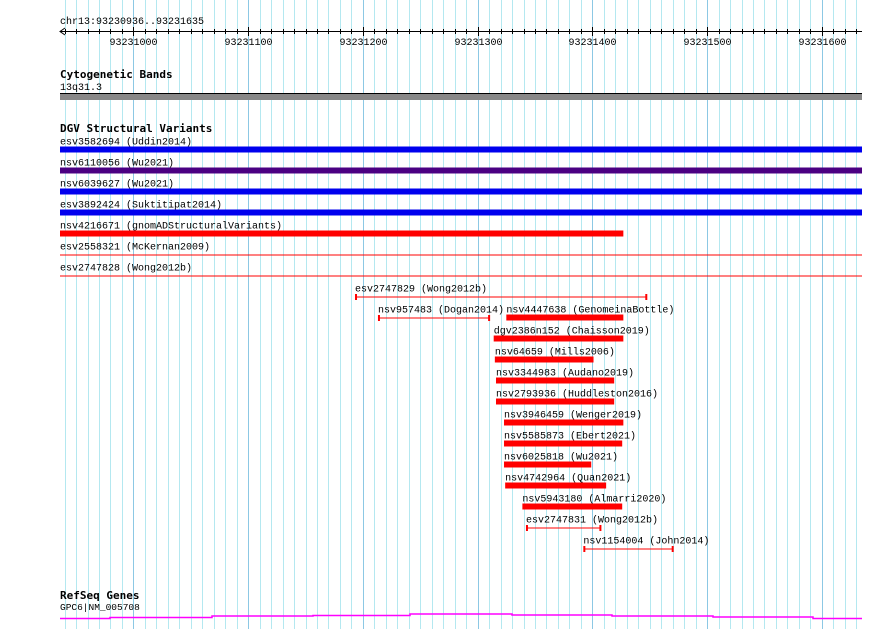  I want to click on variant-feature: nsv5585873 (Ebert2021), so click(570, 439).